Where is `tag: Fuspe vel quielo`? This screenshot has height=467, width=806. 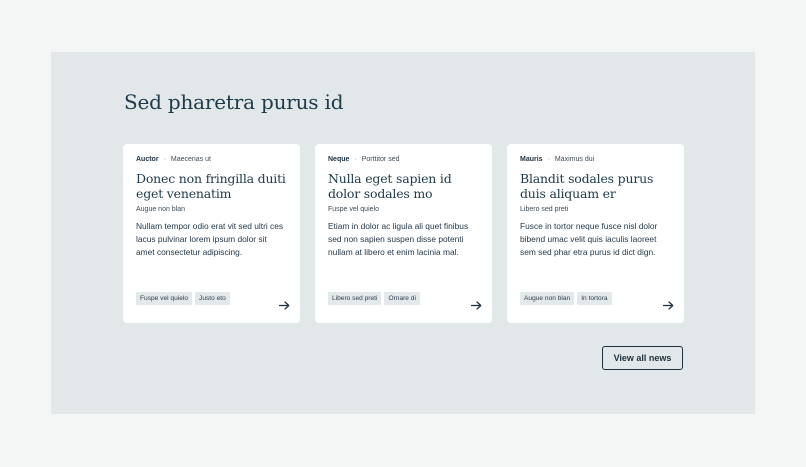 tag: Fuspe vel quielo is located at coordinates (164, 298).